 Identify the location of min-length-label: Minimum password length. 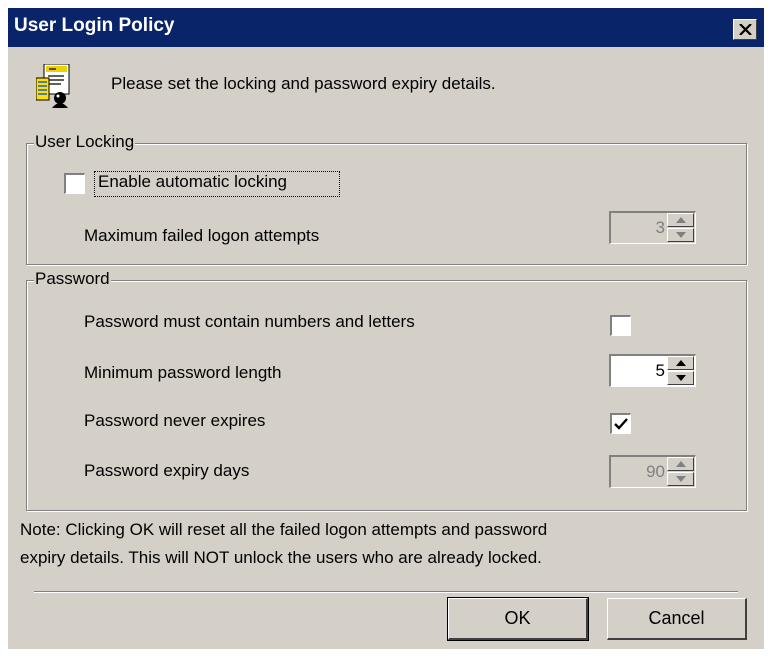
(183, 372).